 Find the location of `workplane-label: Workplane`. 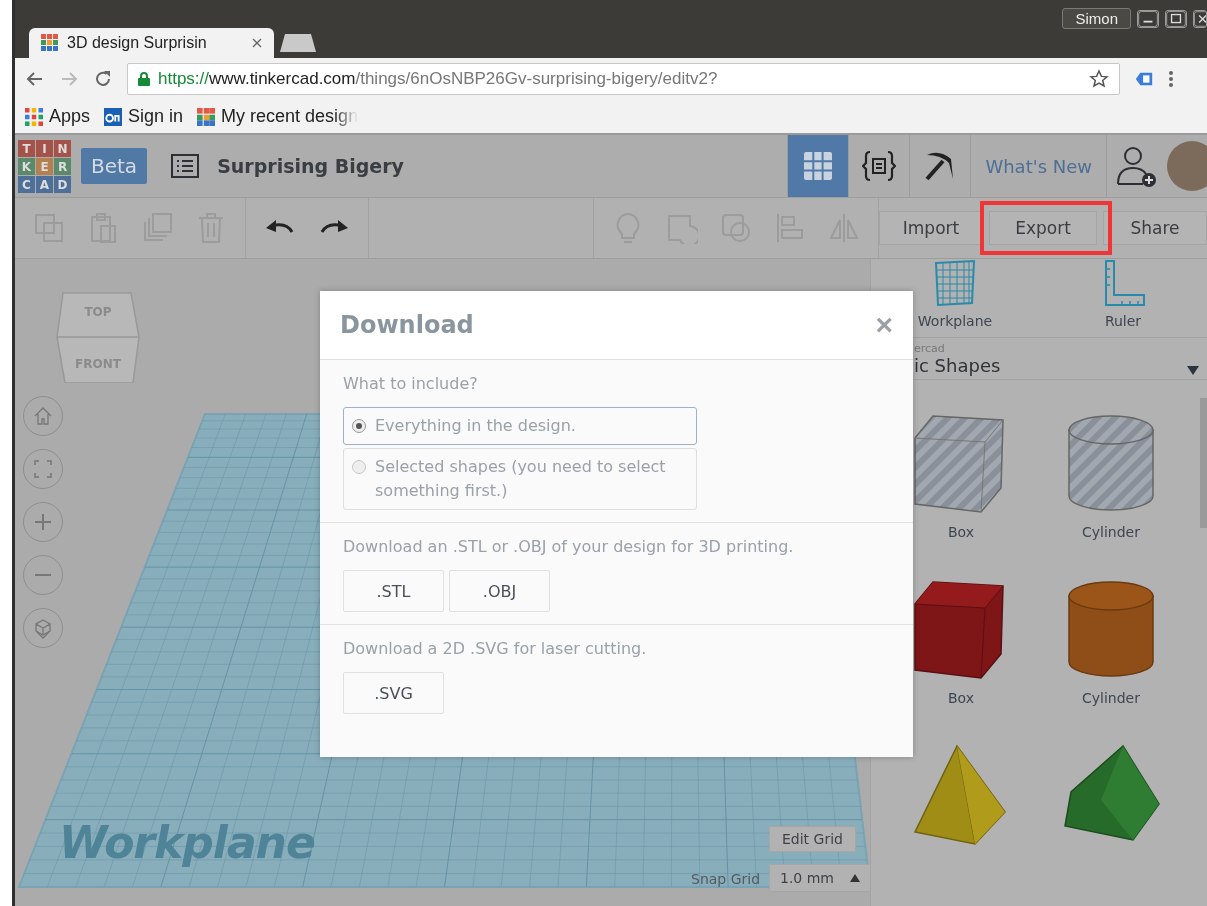

workplane-label: Workplane is located at coordinates (187, 842).